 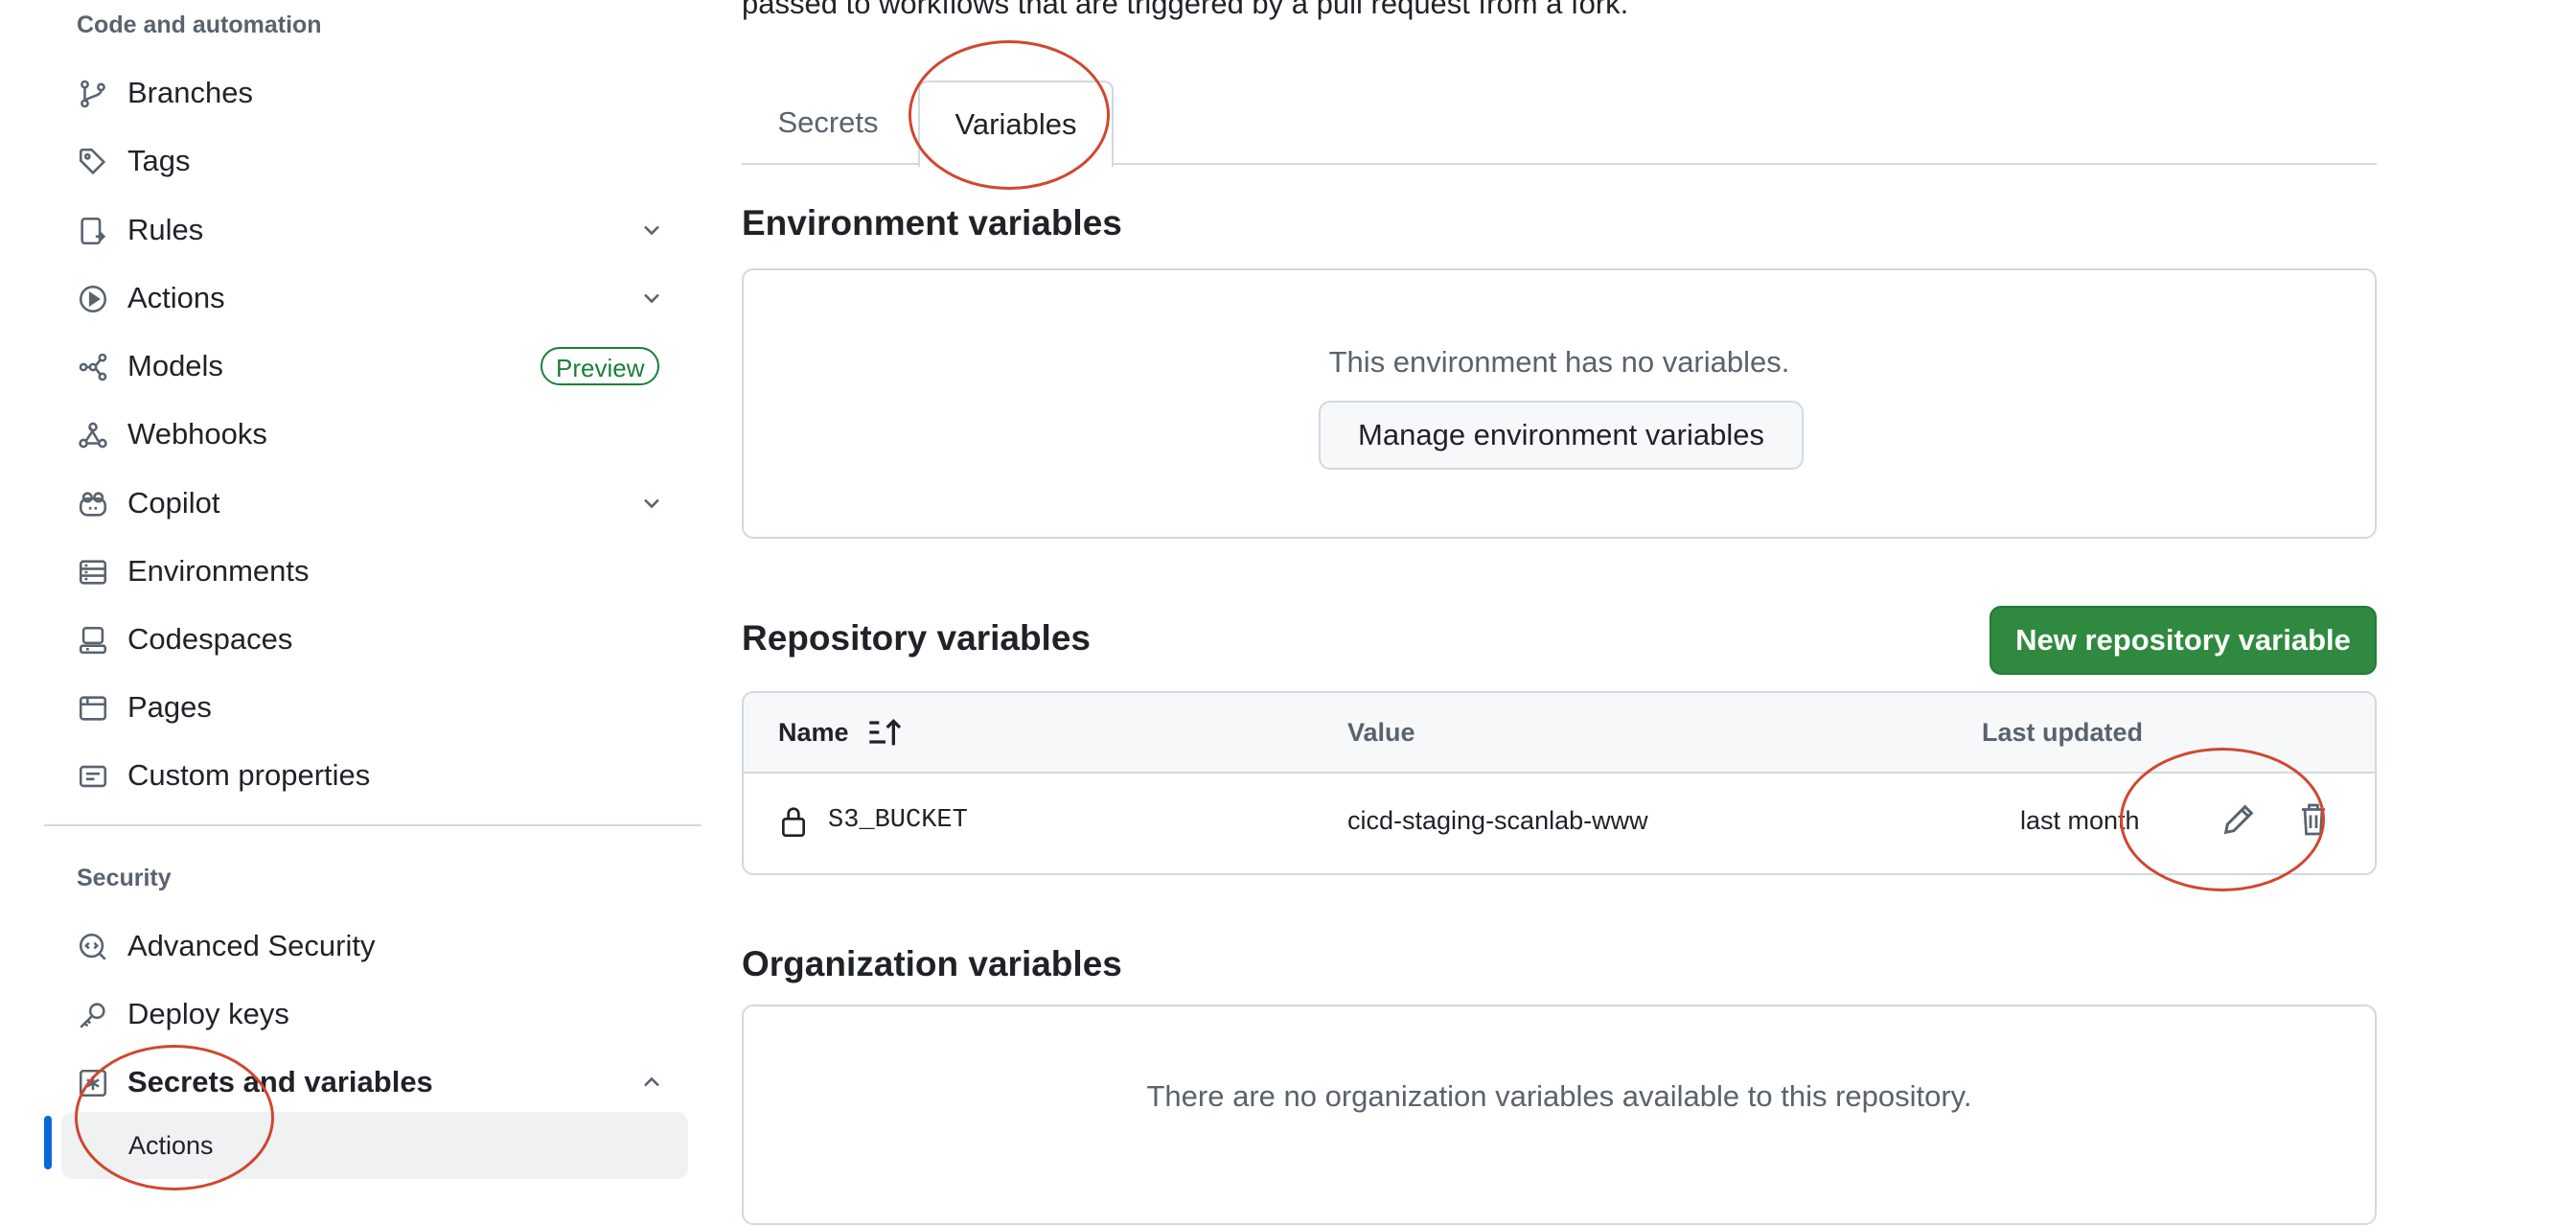 What do you see at coordinates (93, 435) in the screenshot?
I see `webhook-icon` at bounding box center [93, 435].